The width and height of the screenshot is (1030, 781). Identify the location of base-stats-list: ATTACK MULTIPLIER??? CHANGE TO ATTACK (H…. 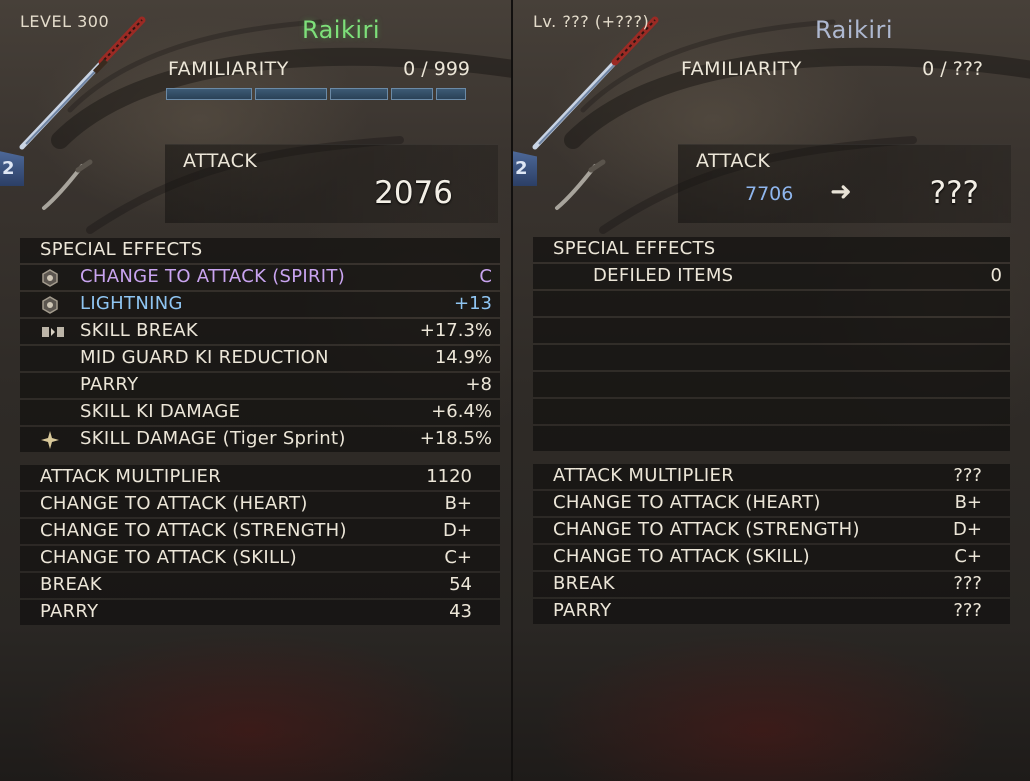
(771, 545).